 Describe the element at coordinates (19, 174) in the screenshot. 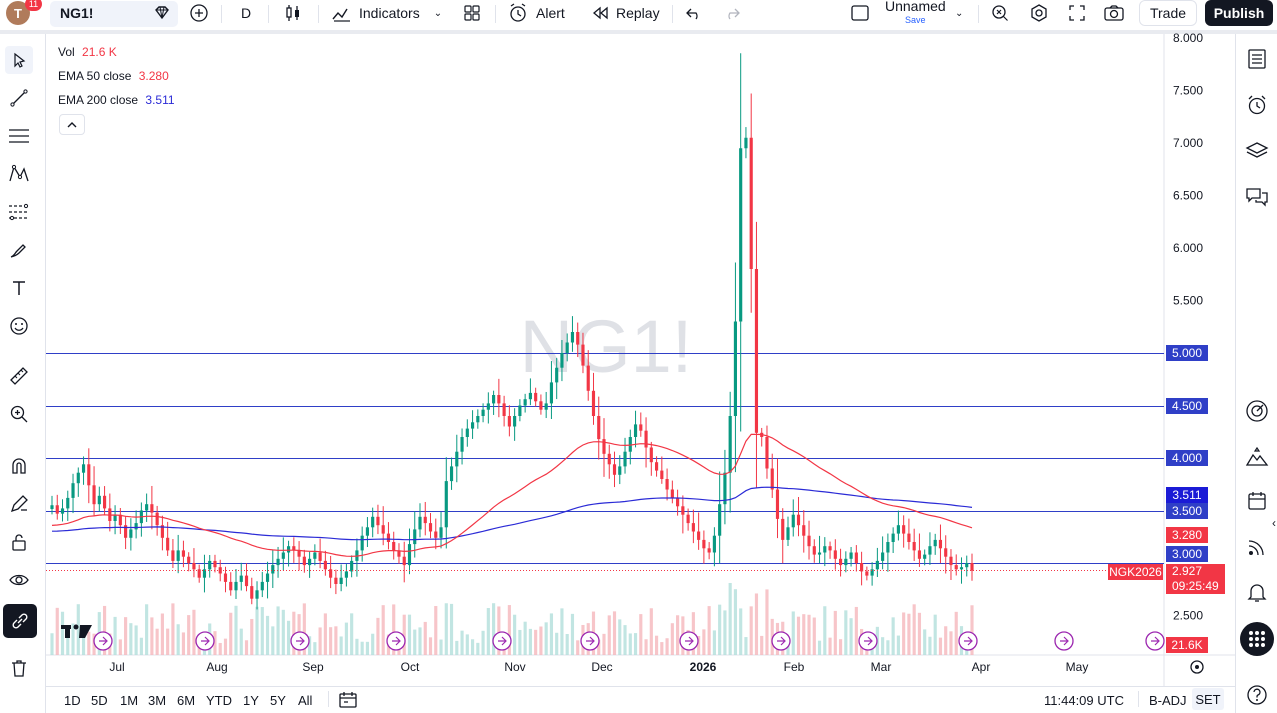

I see `pattern-icon` at that location.